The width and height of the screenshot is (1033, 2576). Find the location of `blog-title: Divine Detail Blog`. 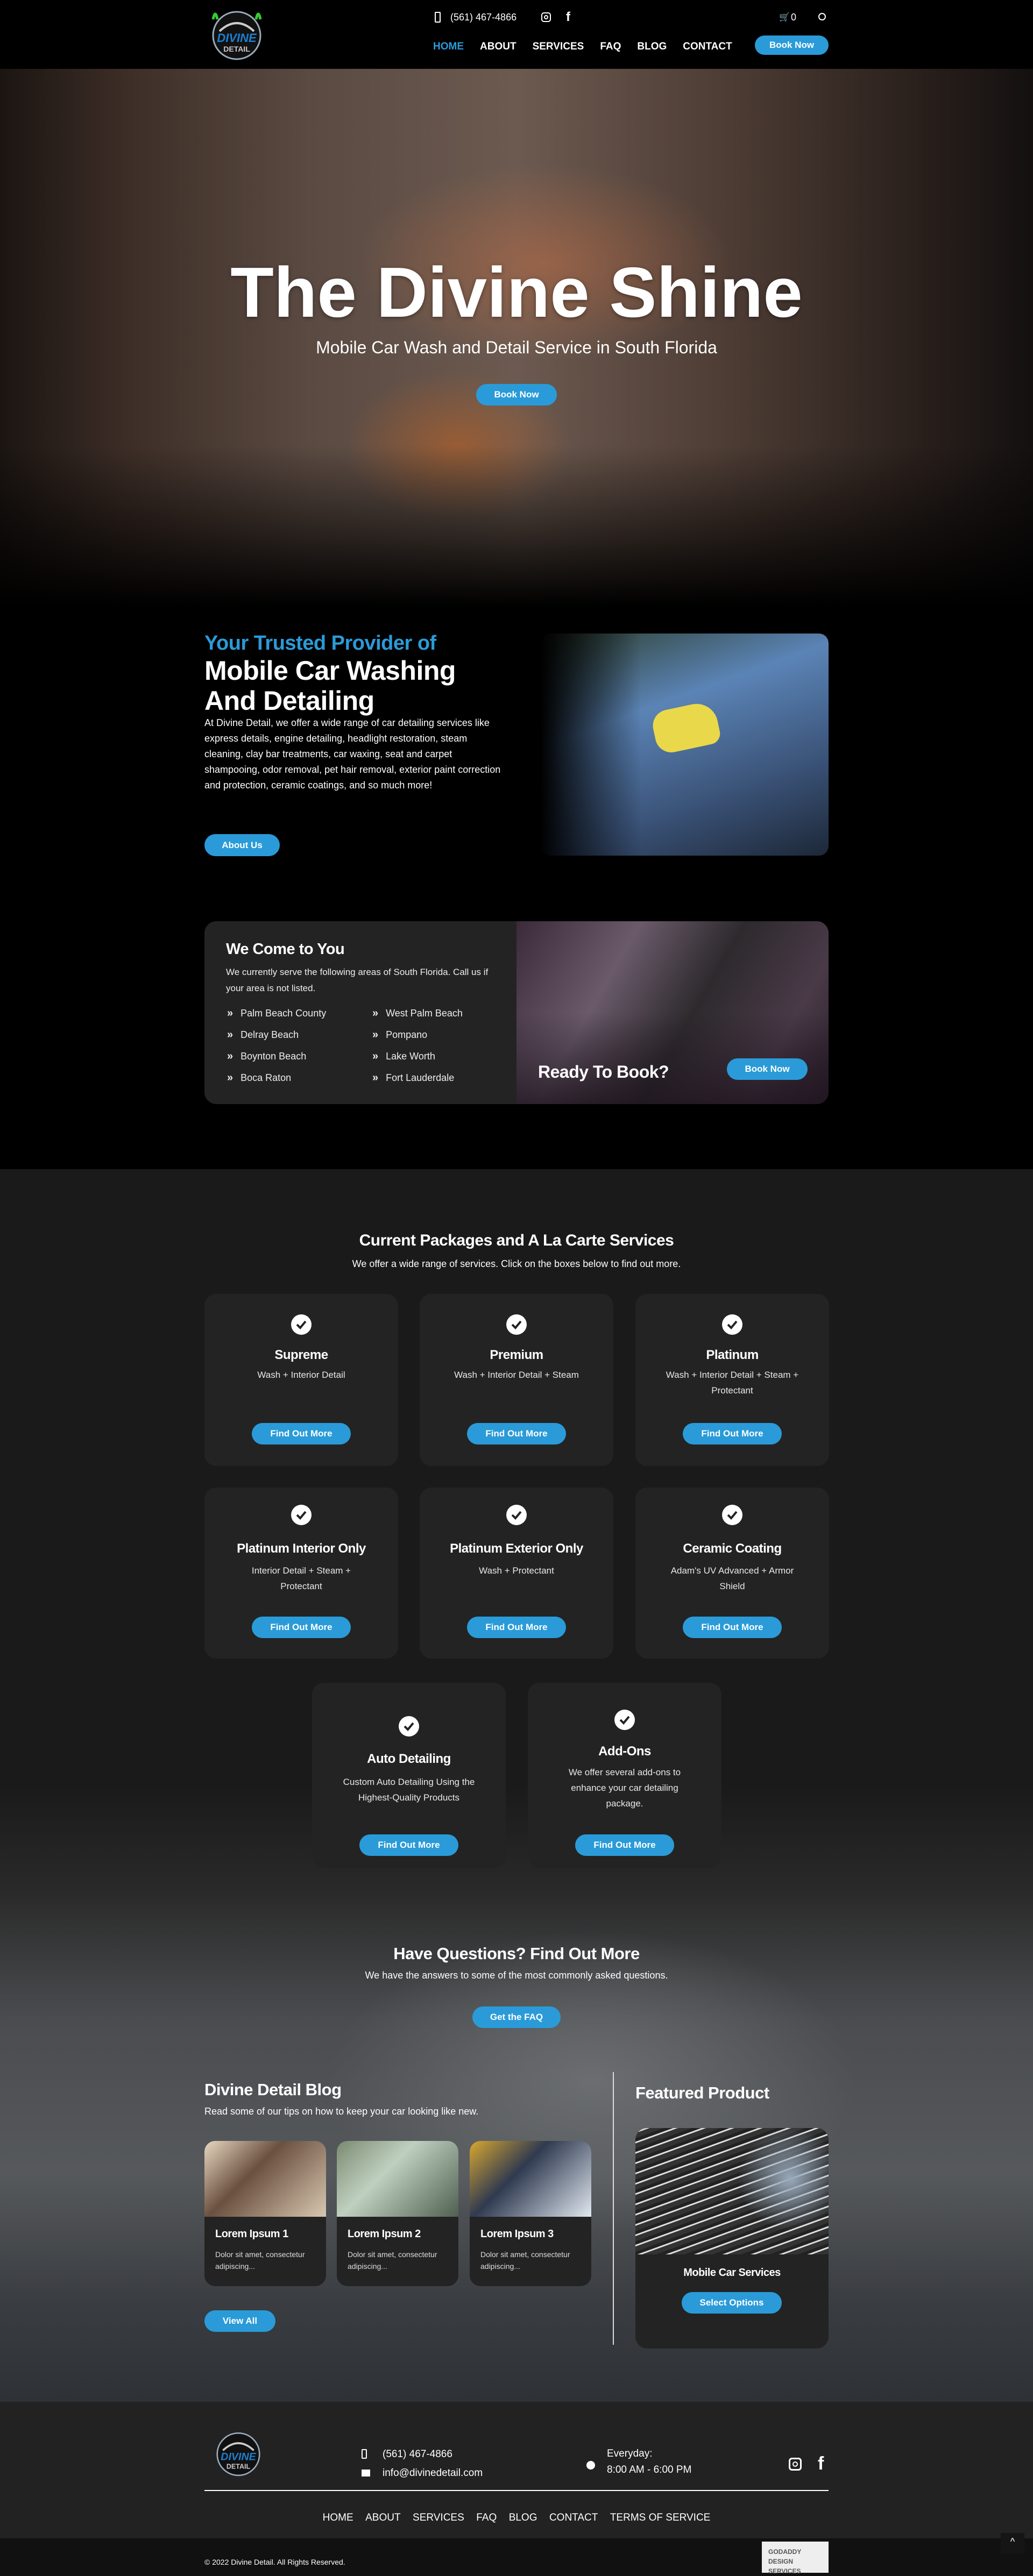

blog-title: Divine Detail Blog is located at coordinates (273, 2089).